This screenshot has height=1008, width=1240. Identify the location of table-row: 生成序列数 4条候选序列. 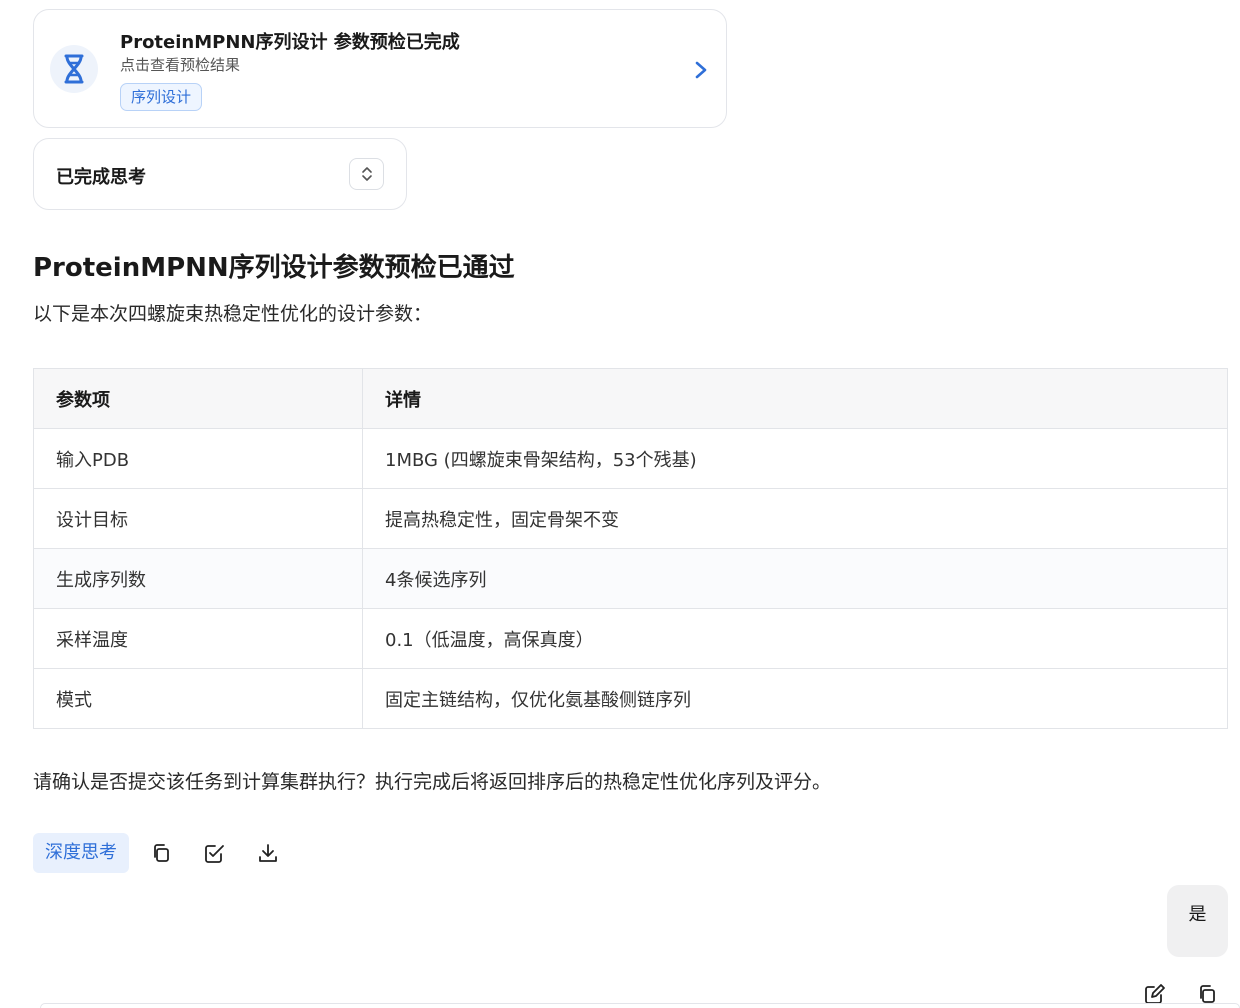
(630, 578).